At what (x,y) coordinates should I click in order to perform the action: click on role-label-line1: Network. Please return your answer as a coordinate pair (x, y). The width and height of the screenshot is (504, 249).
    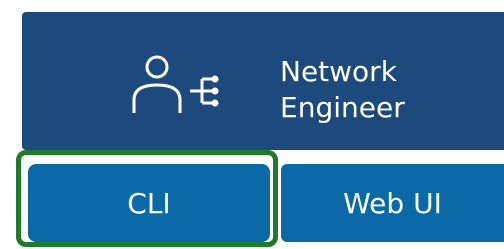
    Looking at the image, I should click on (338, 71).